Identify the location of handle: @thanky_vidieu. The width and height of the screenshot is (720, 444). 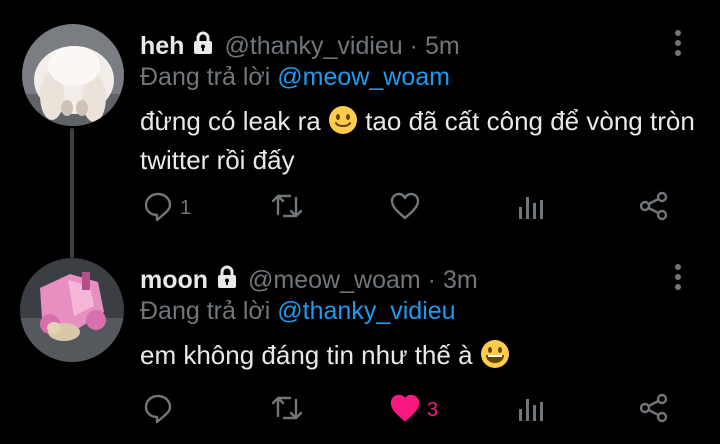
(313, 46).